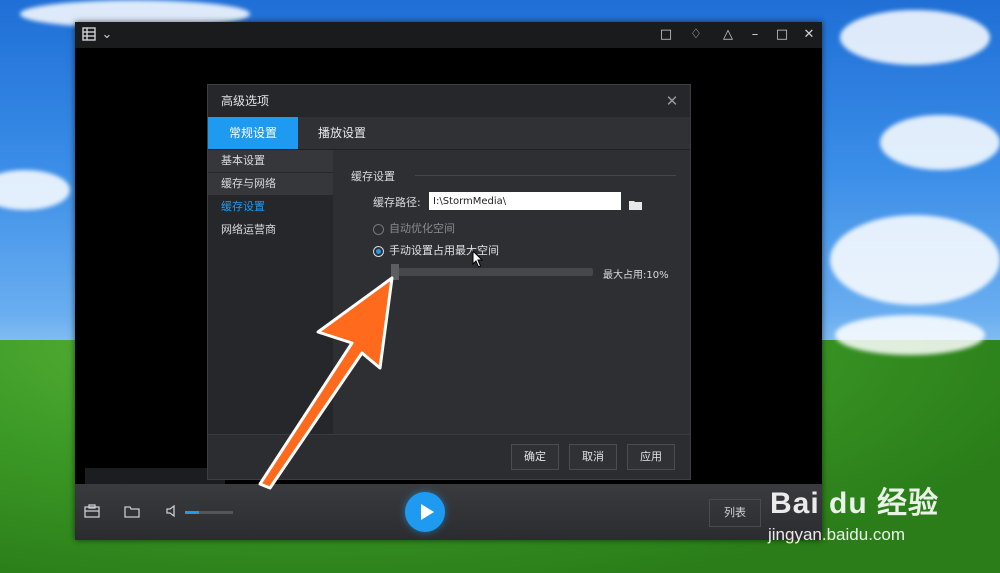  Describe the element at coordinates (837, 534) in the screenshot. I see `watermark-url: jingyan.baidu.com` at that location.